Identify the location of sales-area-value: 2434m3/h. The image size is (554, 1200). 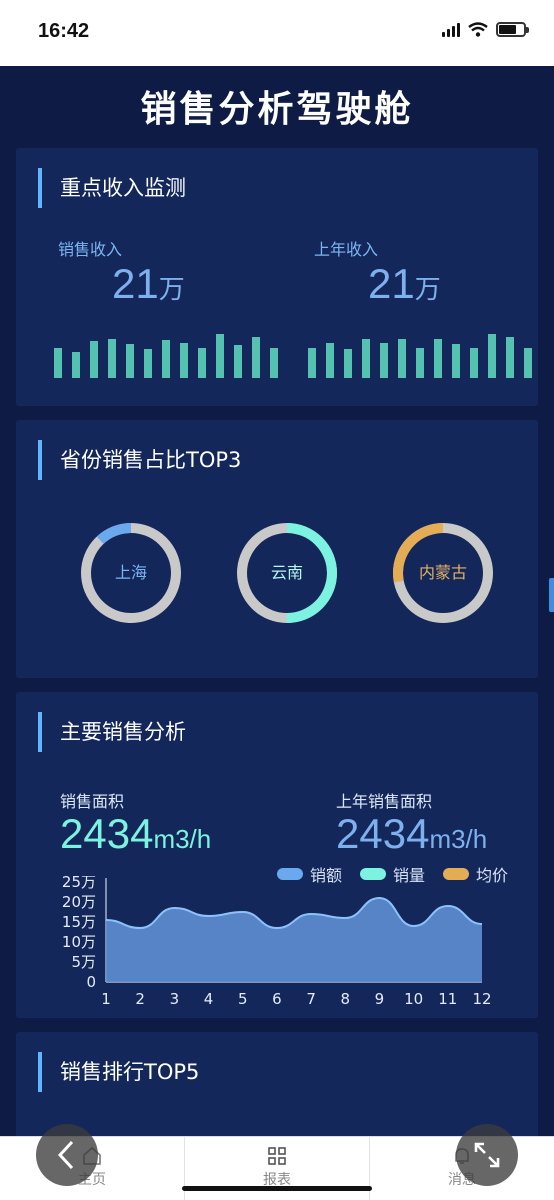
(136, 833).